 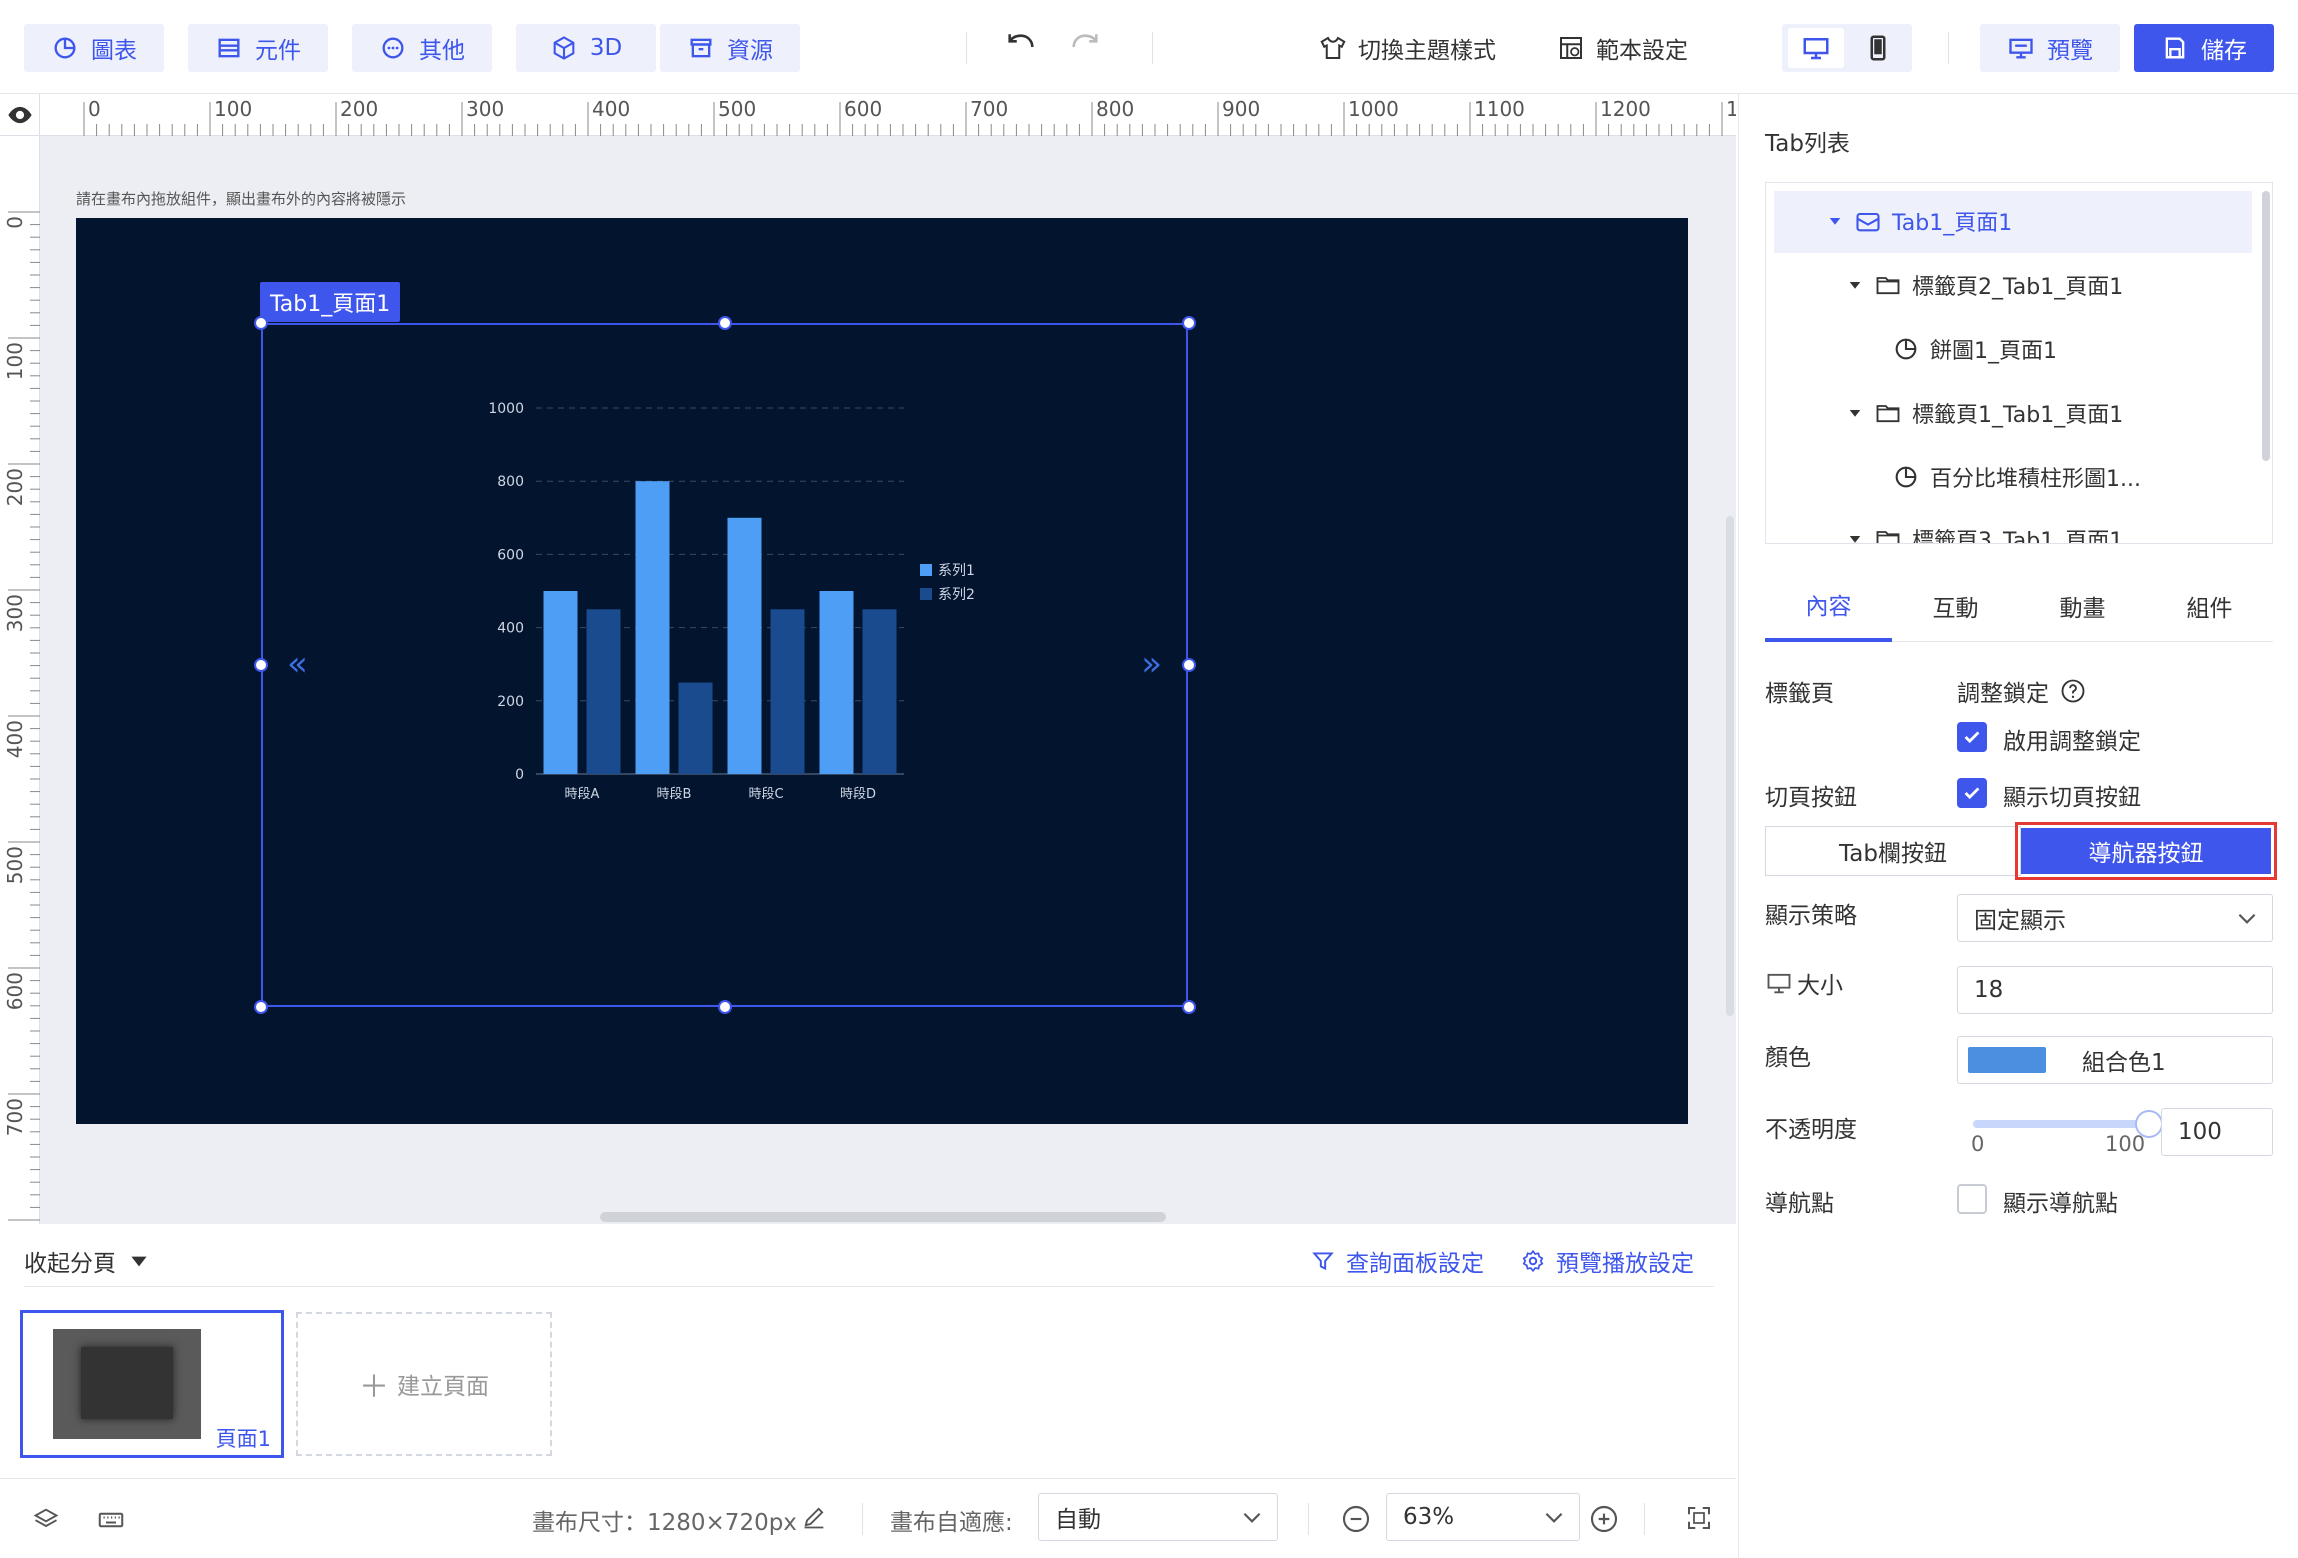 What do you see at coordinates (926, 594) in the screenshot?
I see `legend-swatch` at bounding box center [926, 594].